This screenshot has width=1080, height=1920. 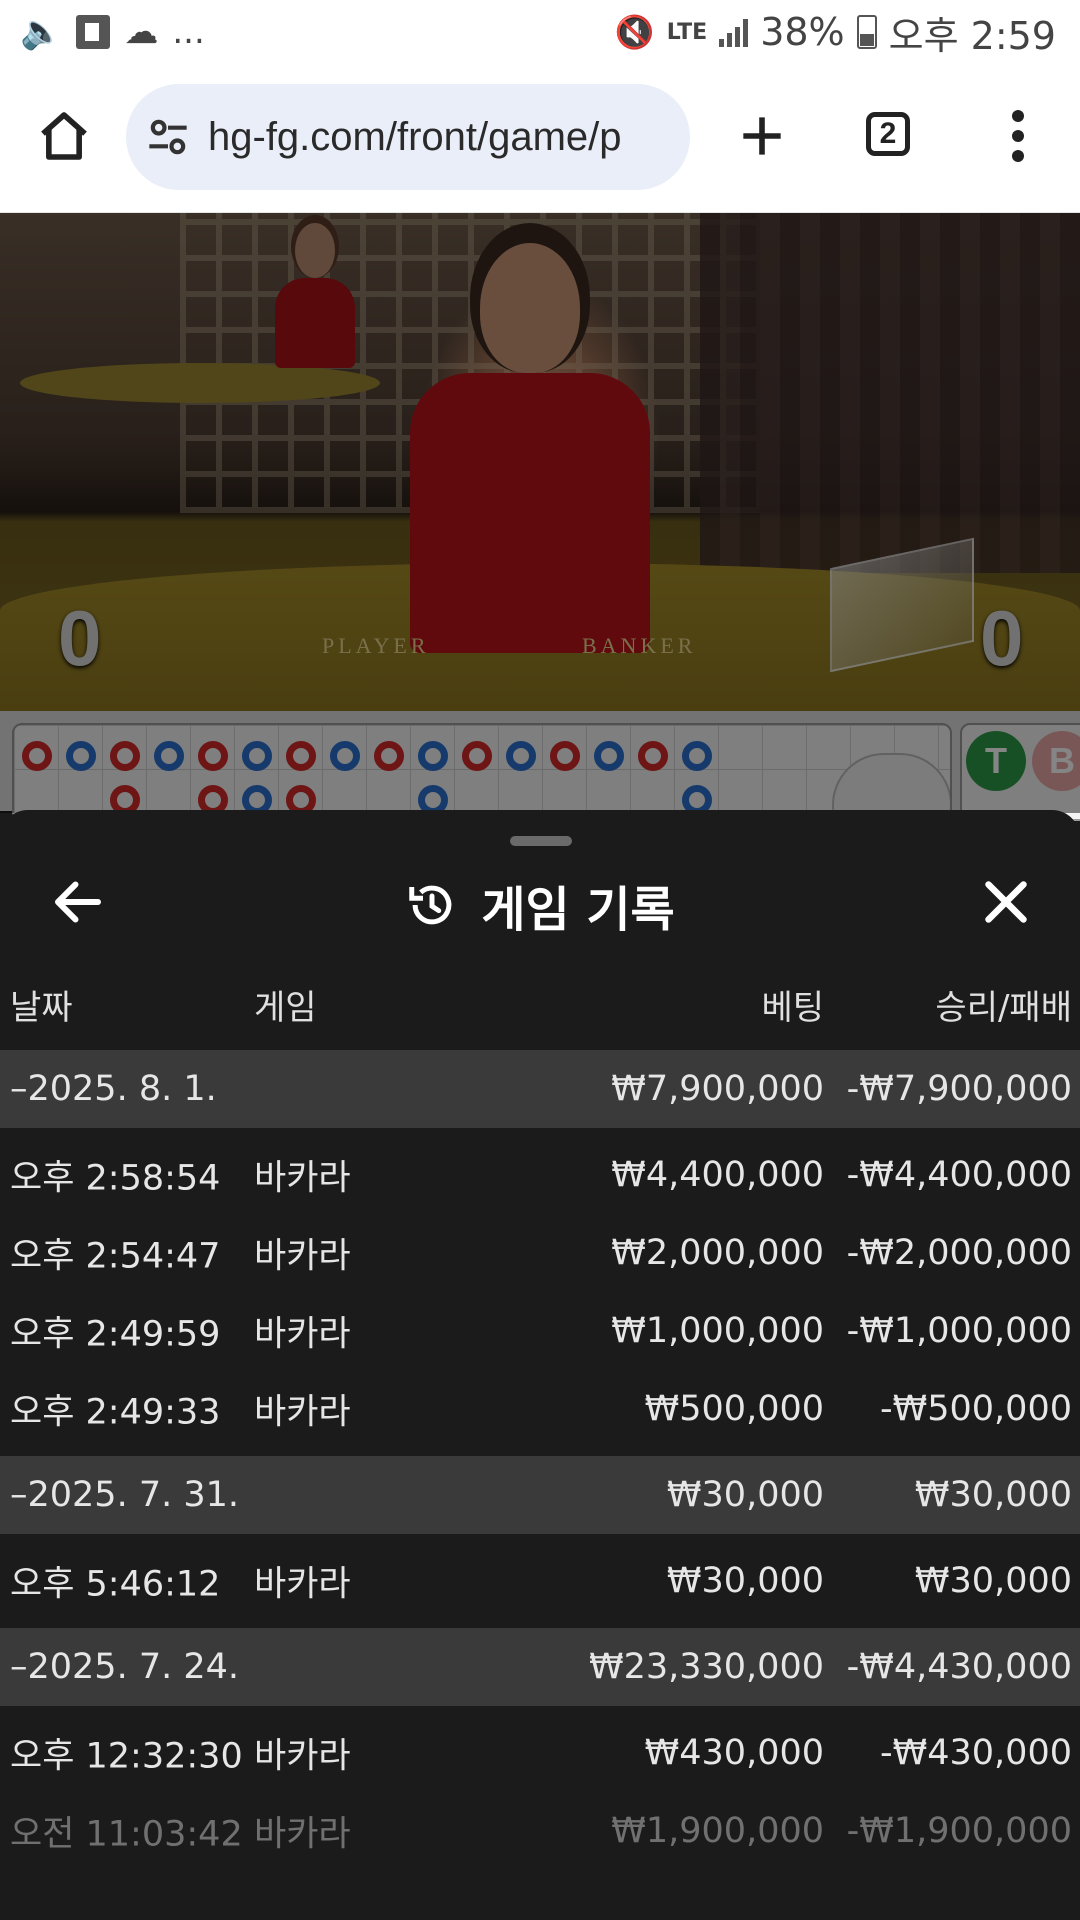 I want to click on sheet-handle, so click(x=541, y=841).